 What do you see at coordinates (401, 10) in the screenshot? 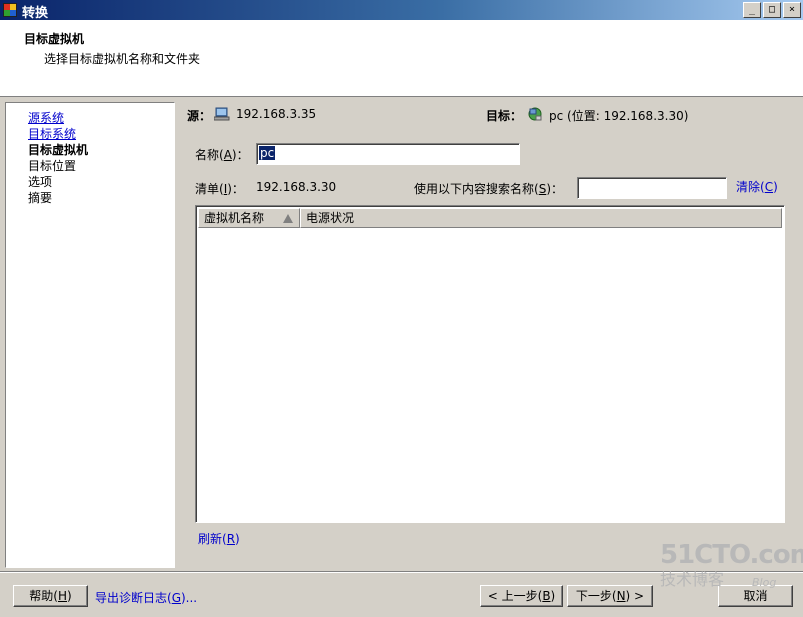
I see `title-bar: 转换 _ □ ×` at bounding box center [401, 10].